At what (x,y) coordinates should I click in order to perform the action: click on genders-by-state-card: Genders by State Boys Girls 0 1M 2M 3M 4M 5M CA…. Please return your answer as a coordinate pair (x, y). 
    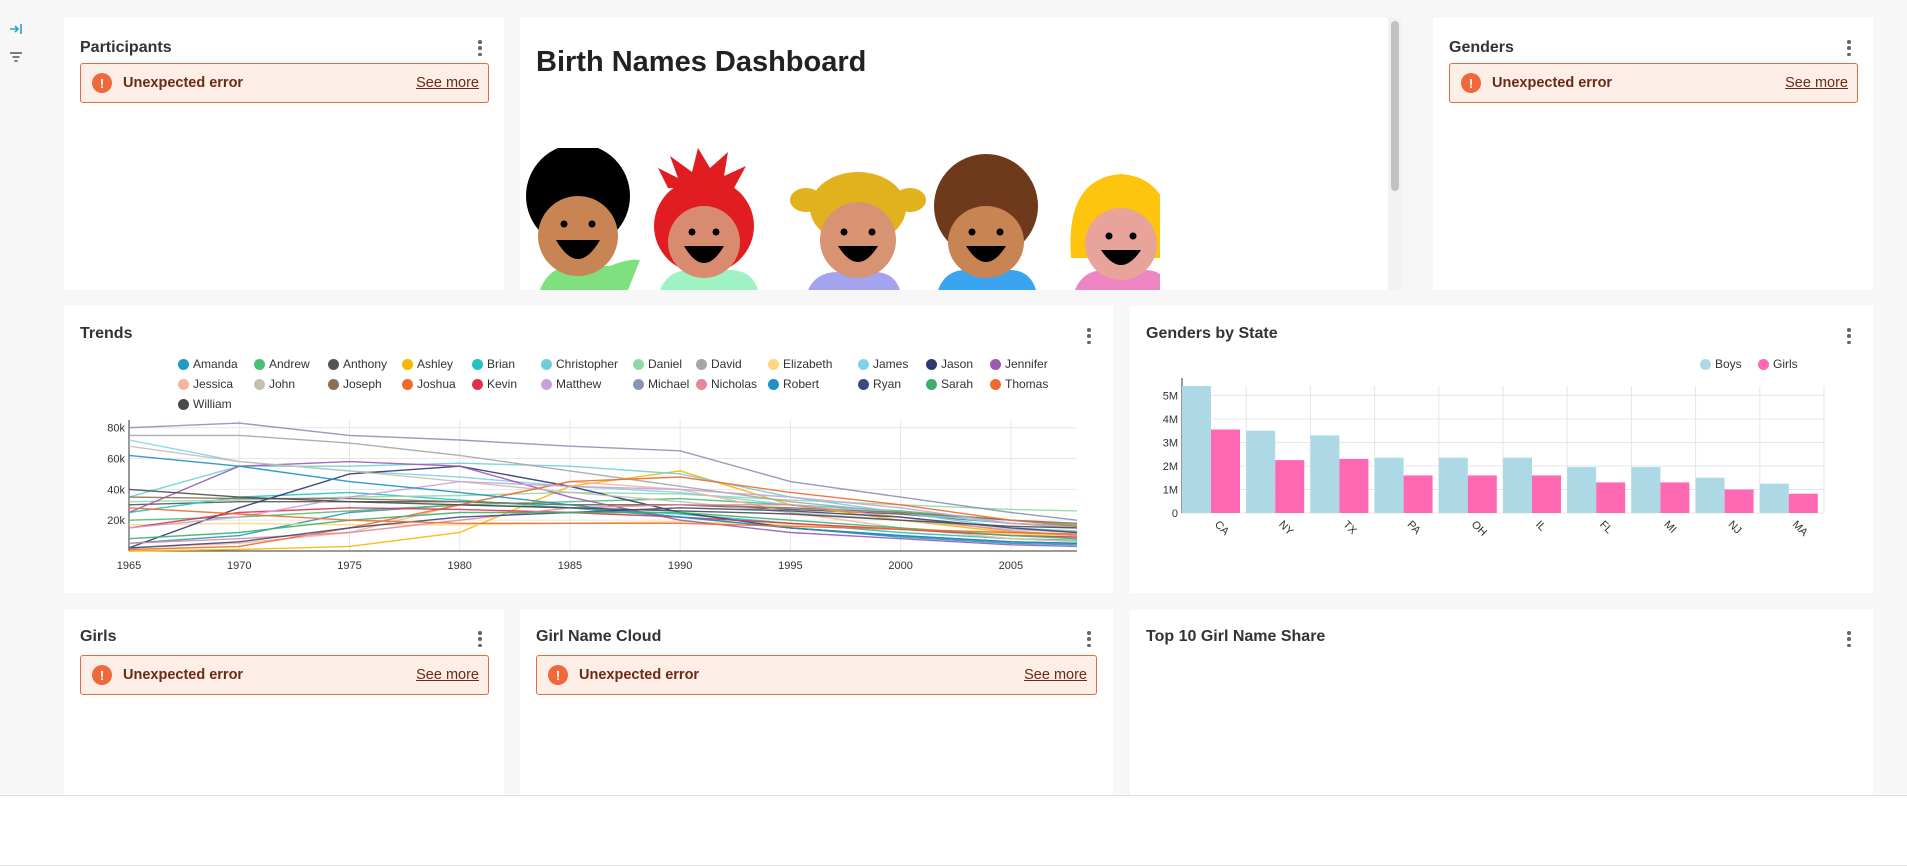
    Looking at the image, I should click on (1501, 449).